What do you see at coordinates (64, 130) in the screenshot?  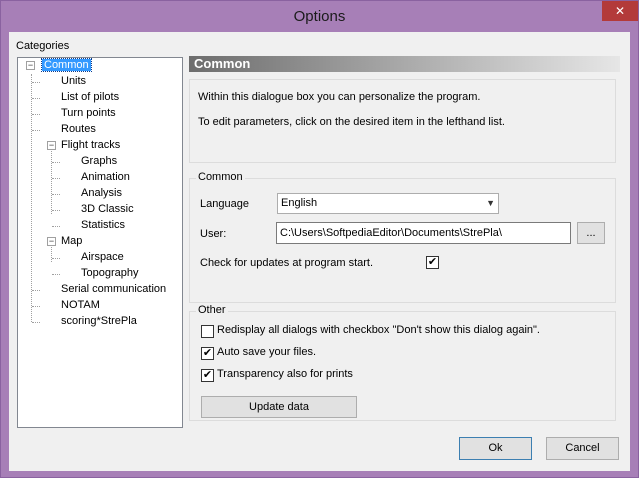 I see `tree-item-routes: Routes` at bounding box center [64, 130].